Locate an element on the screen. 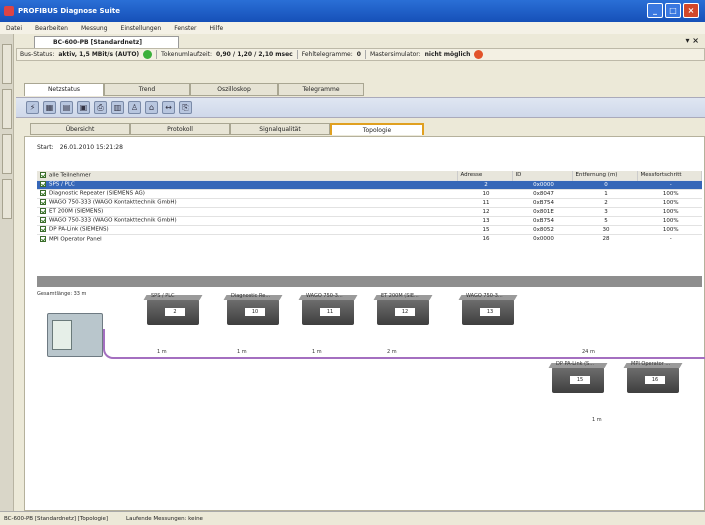  table-icon: ▤ is located at coordinates (66, 107).